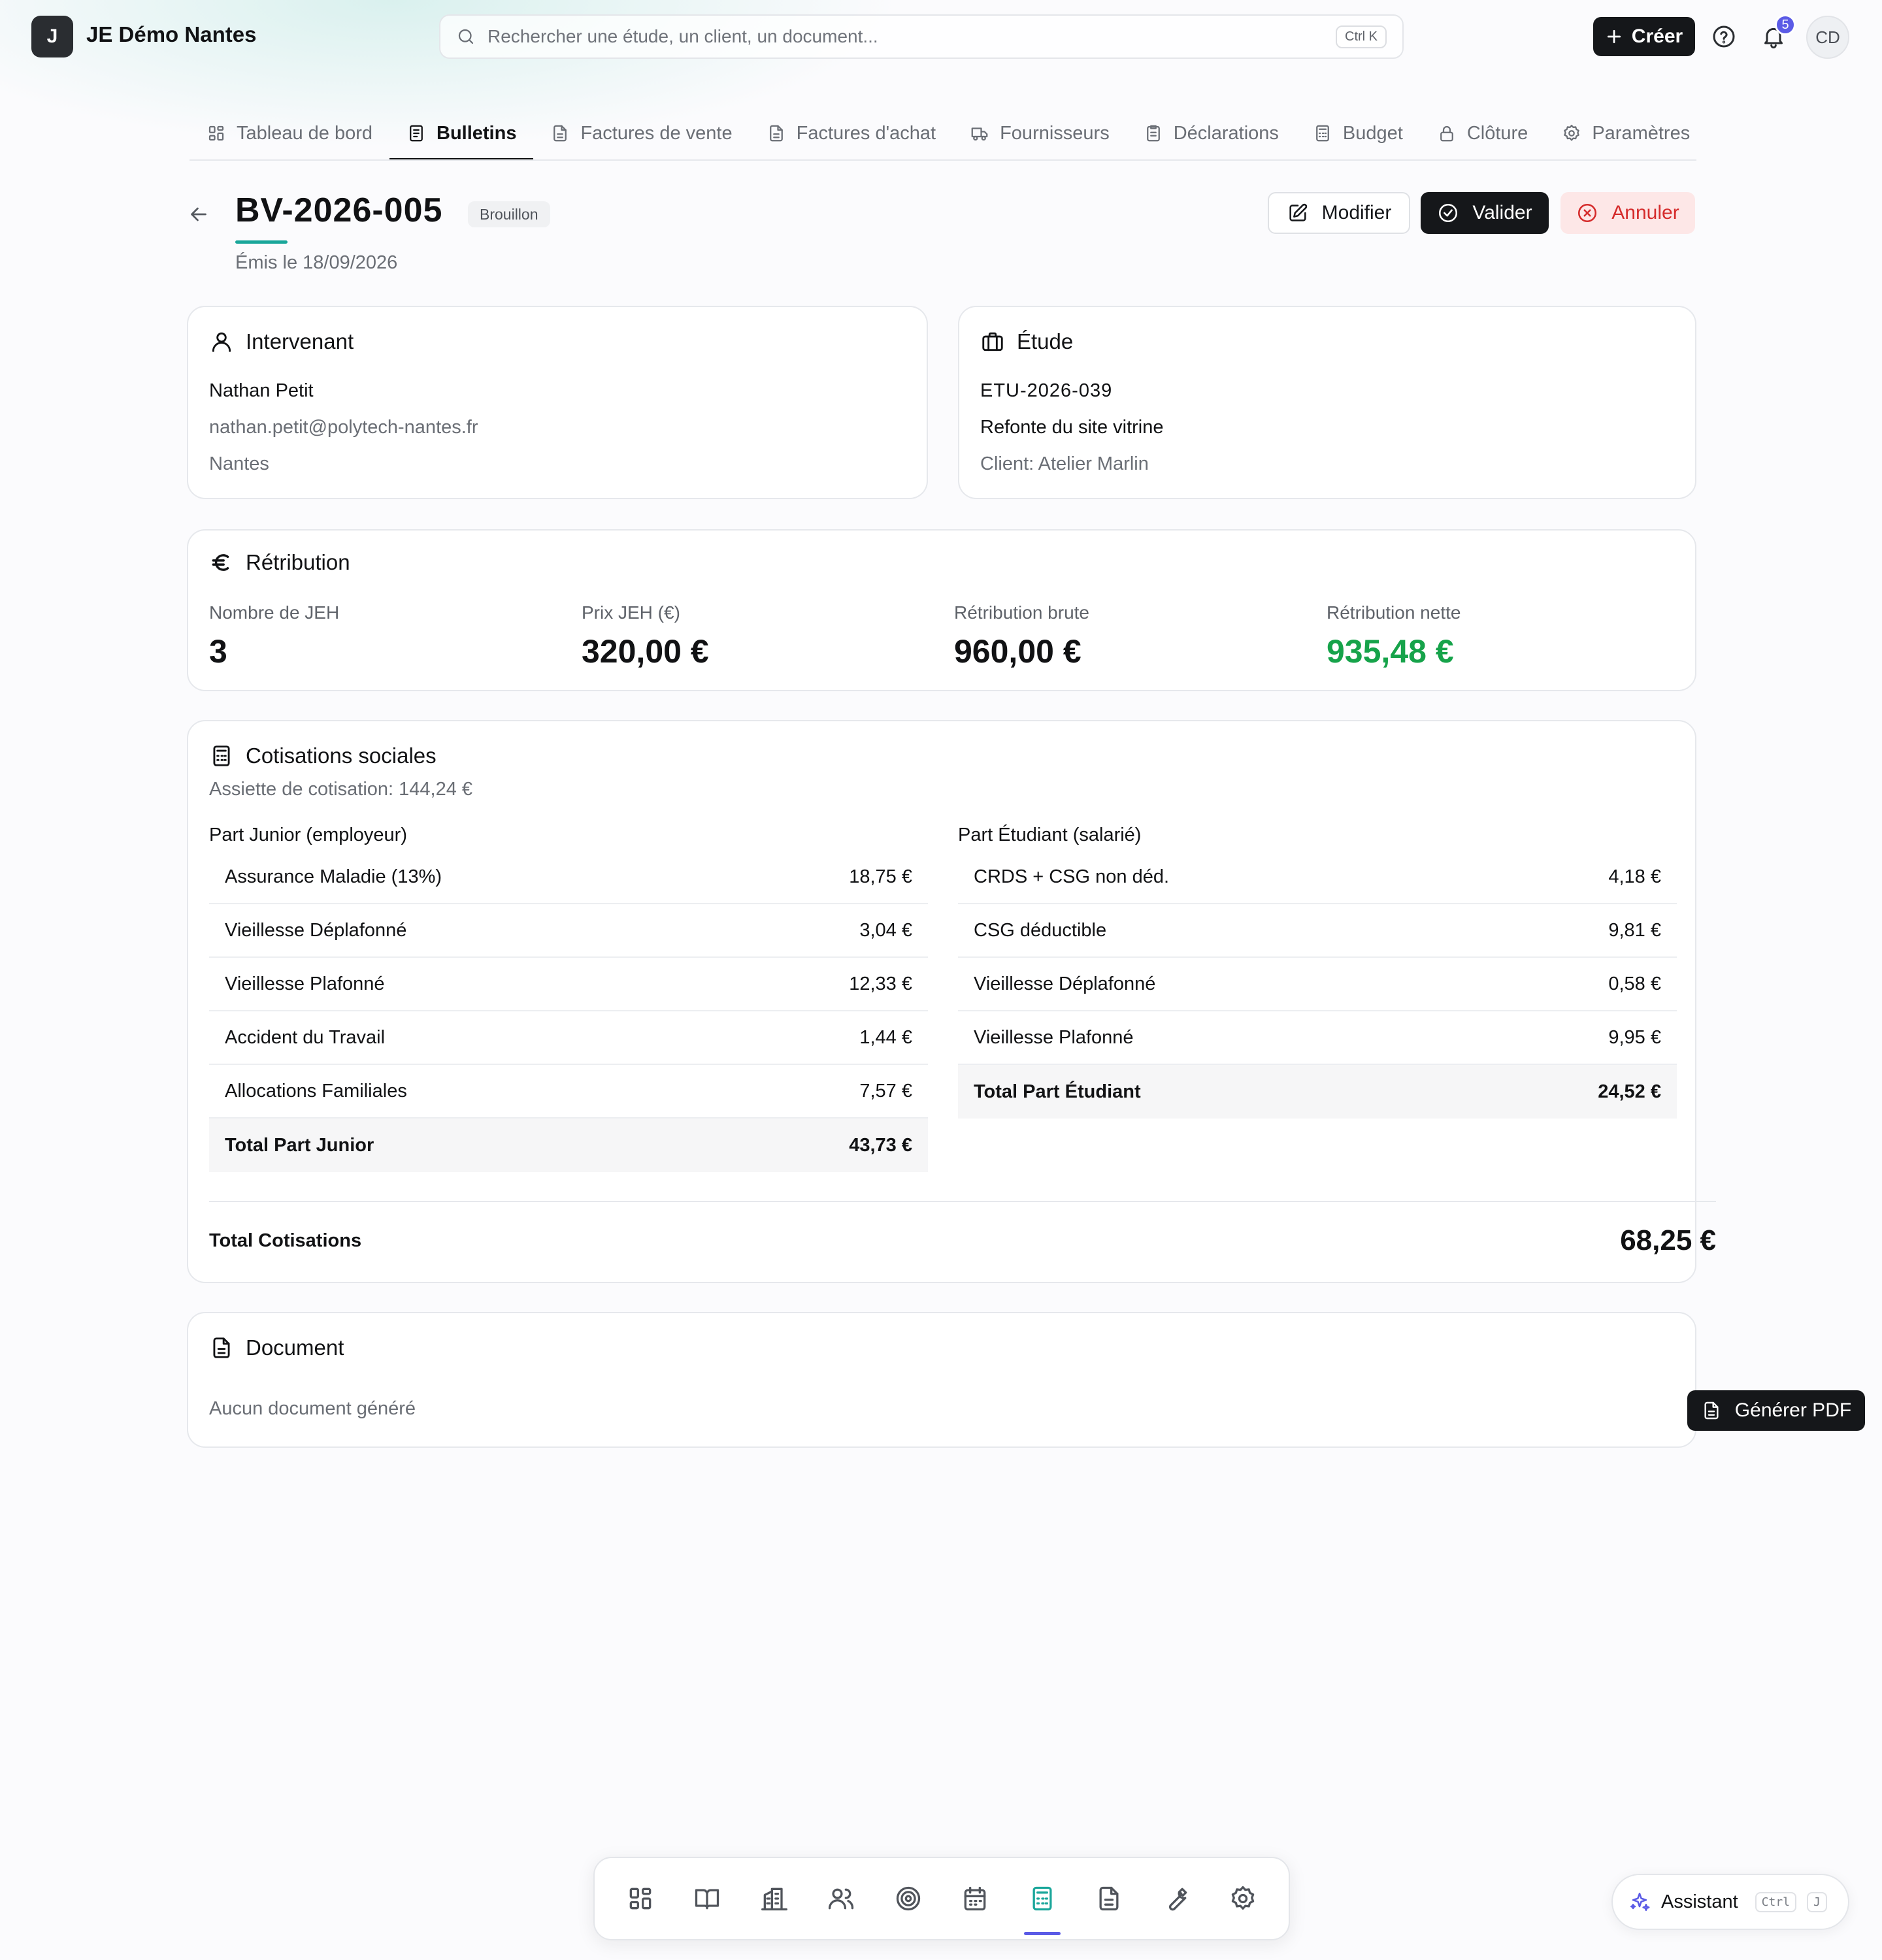 The width and height of the screenshot is (1882, 1960). Describe the element at coordinates (323, 755) in the screenshot. I see `cotisations-header: Cotisations sociales` at that location.